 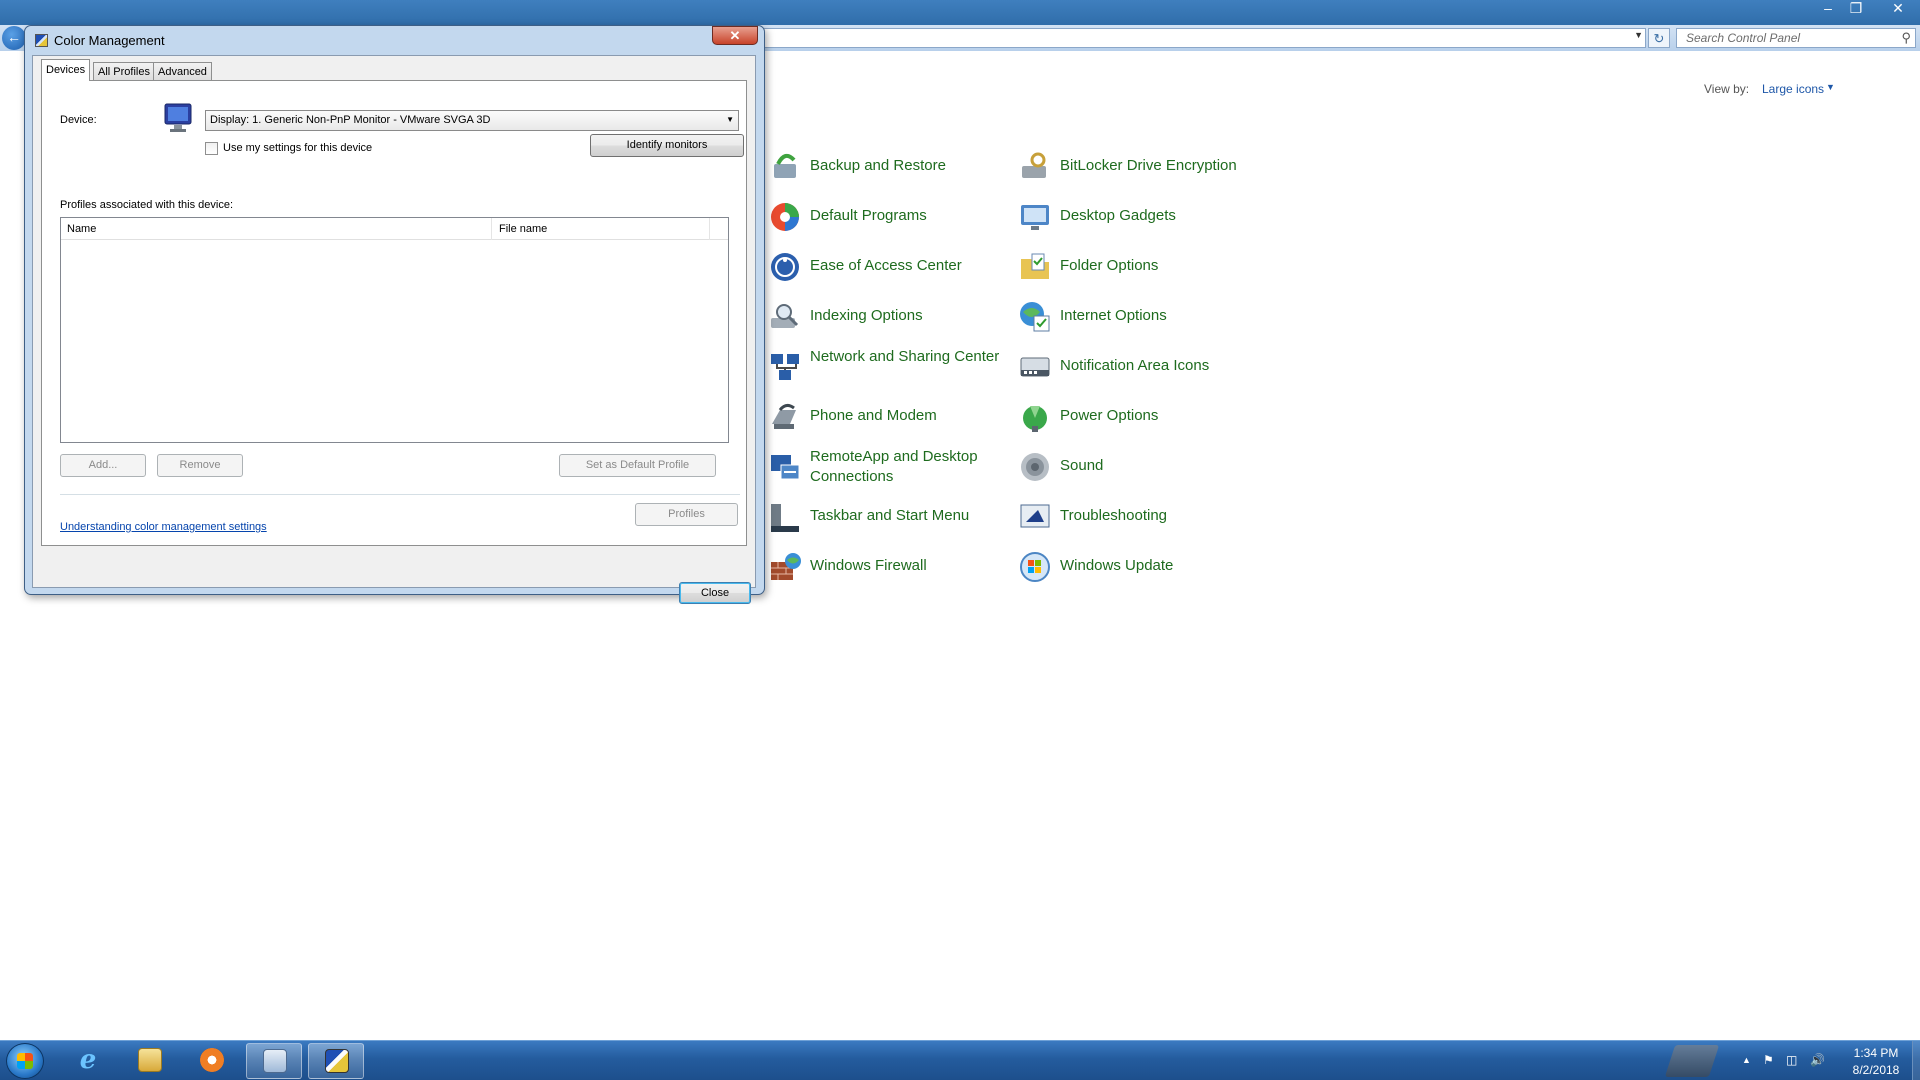 I want to click on remove-button: Remove, so click(x=200, y=465).